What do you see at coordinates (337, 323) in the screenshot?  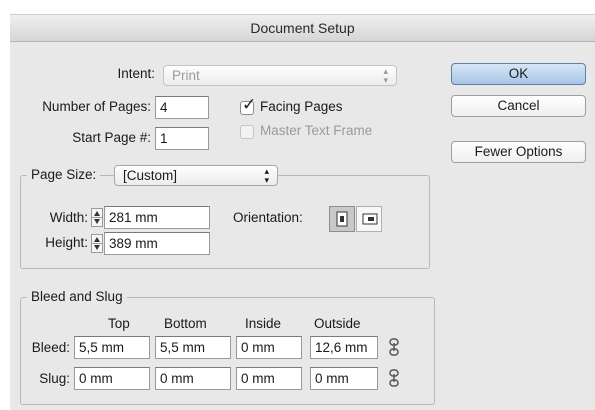 I see `column-header-outside: Outside` at bounding box center [337, 323].